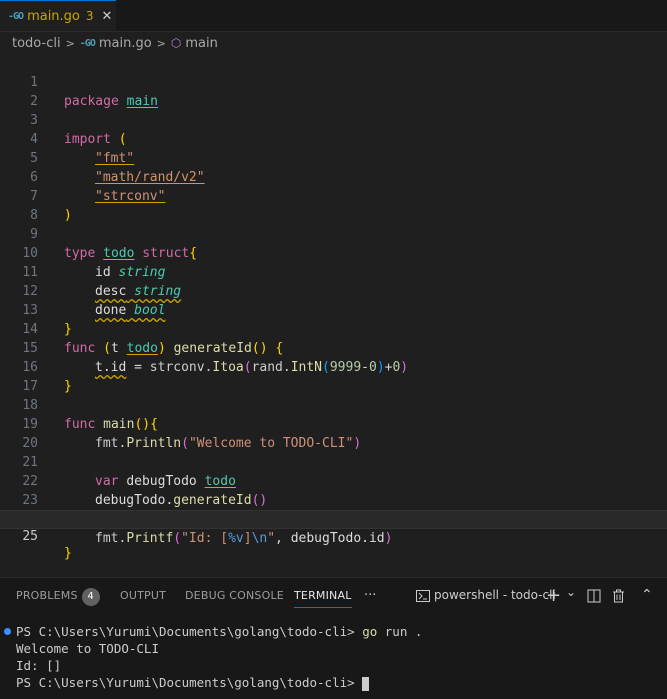 Image resolution: width=667 pixels, height=699 pixels. Describe the element at coordinates (58, 595) in the screenshot. I see `tab-problems: PROBLEMS 4` at that location.